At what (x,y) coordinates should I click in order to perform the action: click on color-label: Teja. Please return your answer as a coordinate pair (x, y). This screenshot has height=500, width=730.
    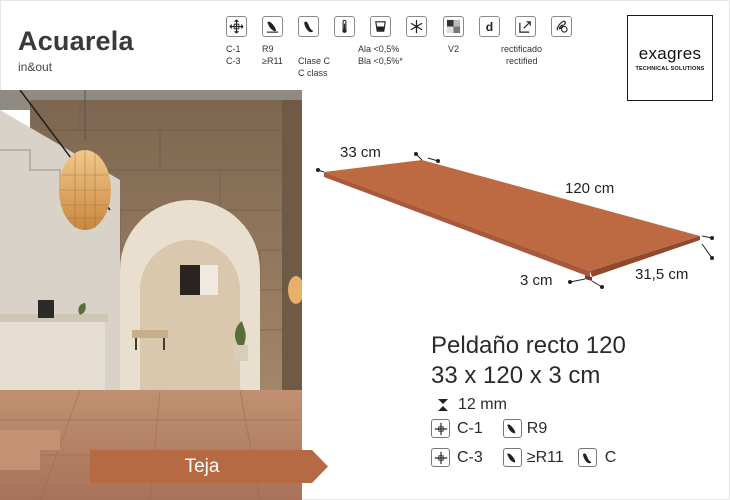
    Looking at the image, I should click on (202, 466).